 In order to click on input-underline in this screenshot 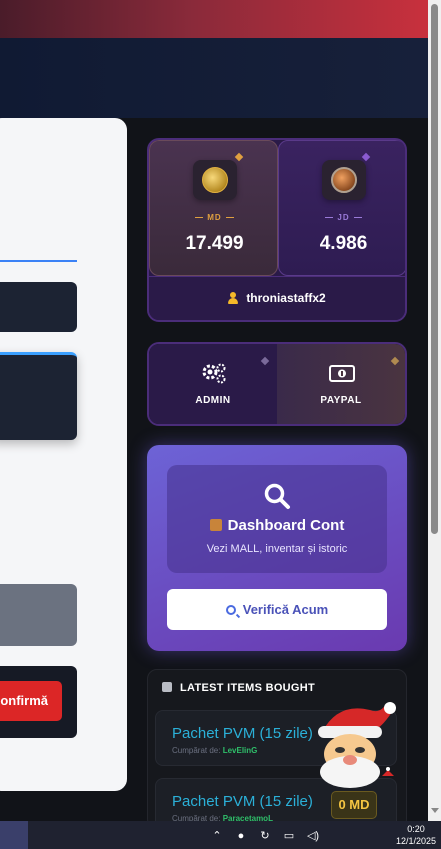, I will do `click(38, 261)`.